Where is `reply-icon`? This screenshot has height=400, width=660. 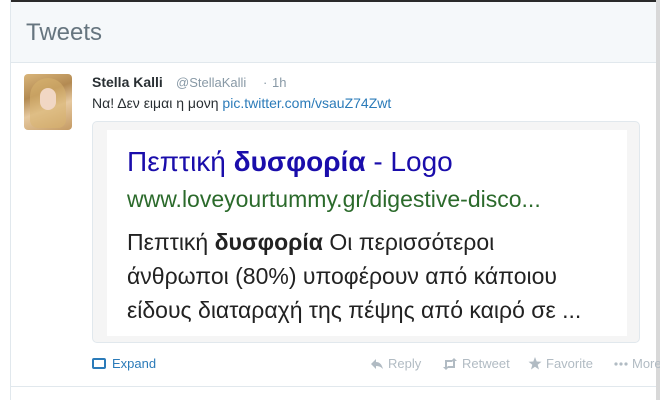 reply-icon is located at coordinates (377, 364).